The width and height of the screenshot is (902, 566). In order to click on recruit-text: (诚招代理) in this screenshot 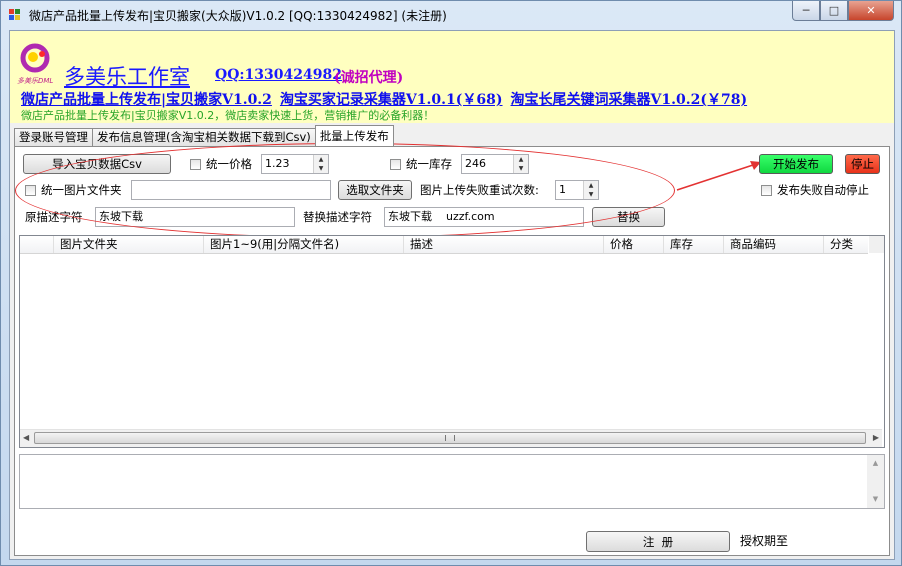, I will do `click(369, 78)`.